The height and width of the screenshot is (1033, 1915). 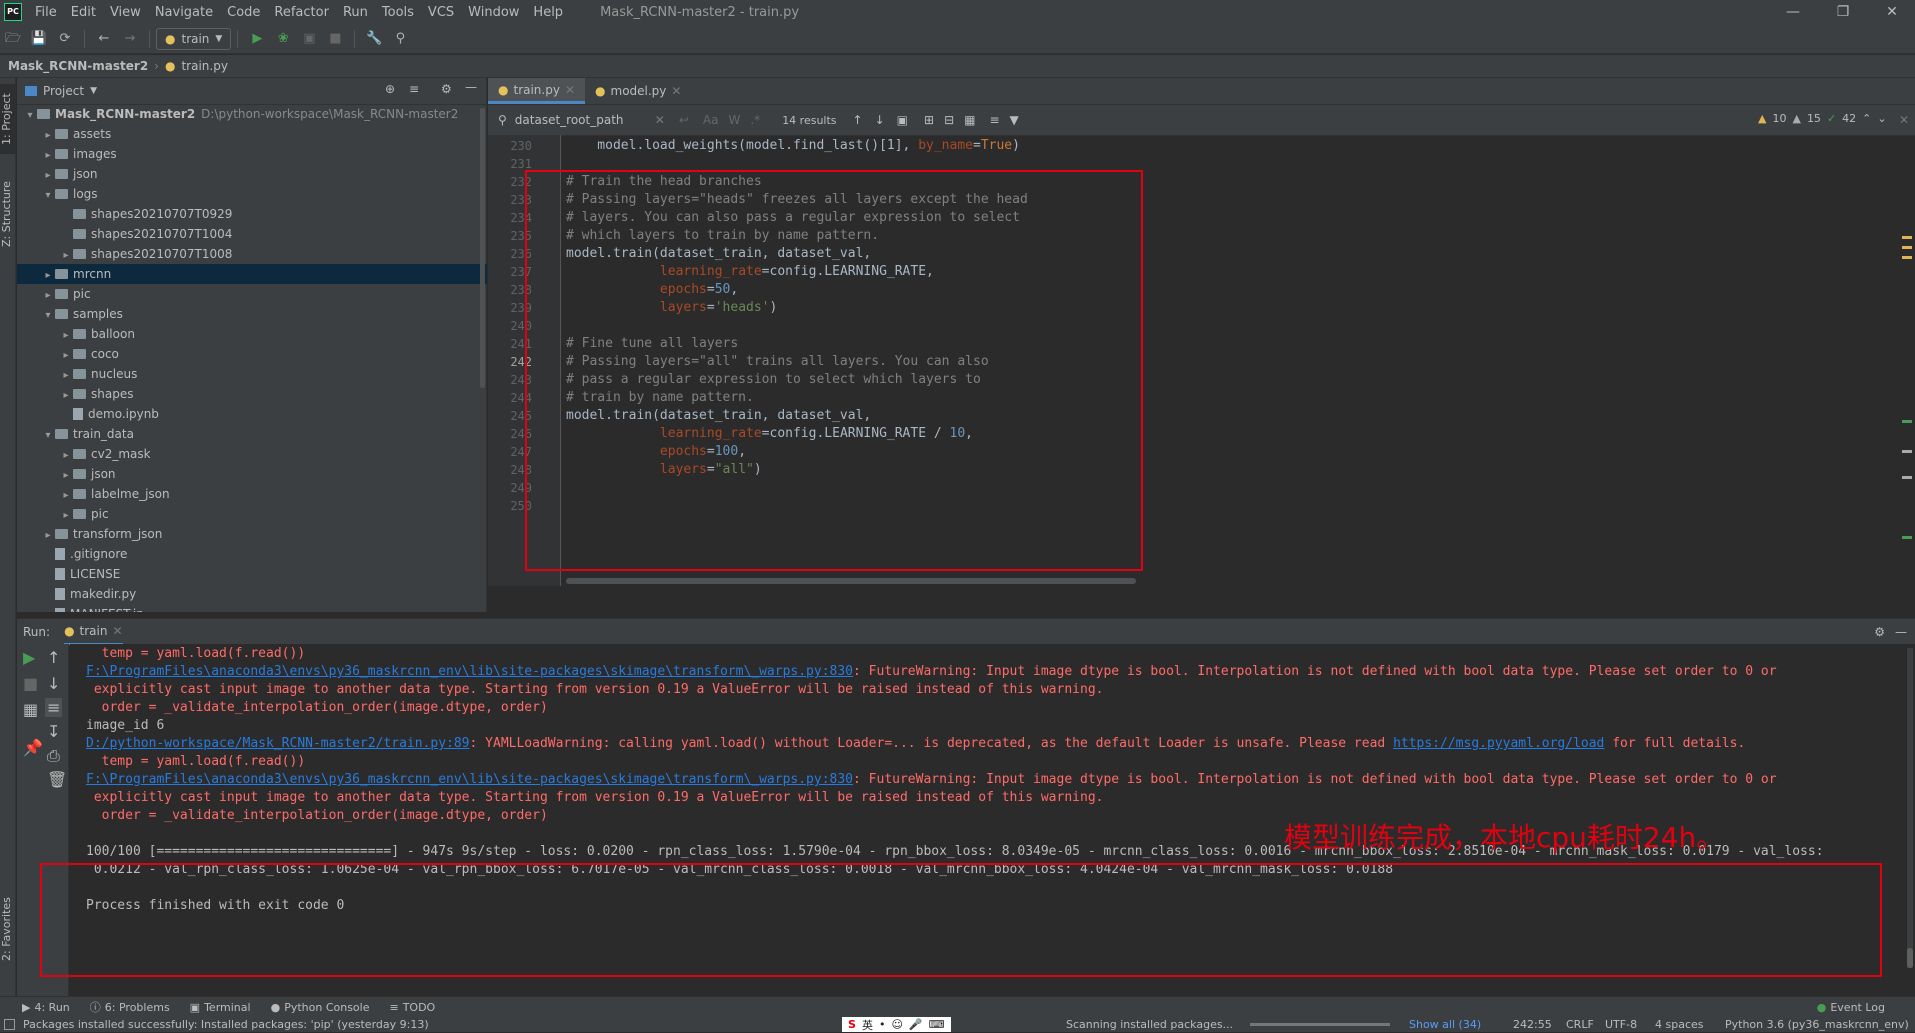 What do you see at coordinates (482, 248) in the screenshot?
I see `tree-scrollbar` at bounding box center [482, 248].